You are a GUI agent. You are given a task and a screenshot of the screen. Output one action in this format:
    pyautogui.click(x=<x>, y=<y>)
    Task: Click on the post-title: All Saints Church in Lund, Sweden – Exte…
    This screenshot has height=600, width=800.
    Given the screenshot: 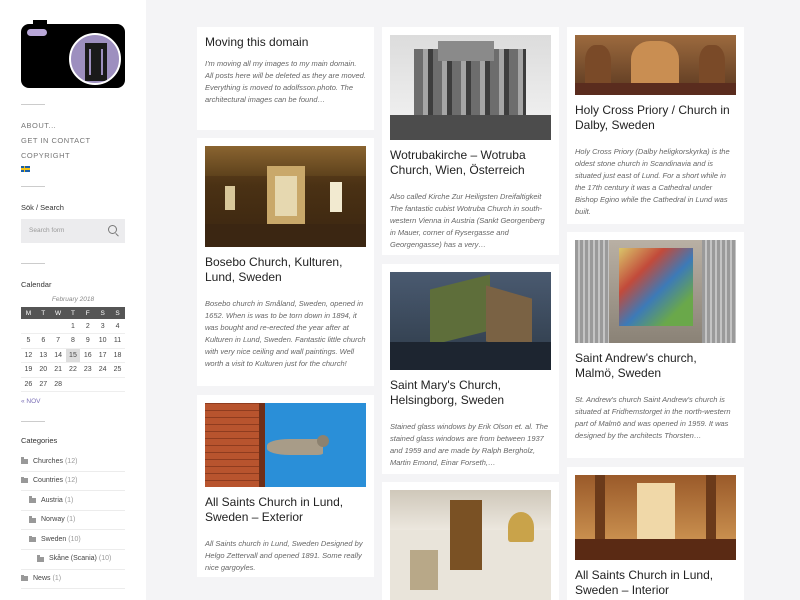 What is the action you would take?
    pyautogui.click(x=285, y=509)
    